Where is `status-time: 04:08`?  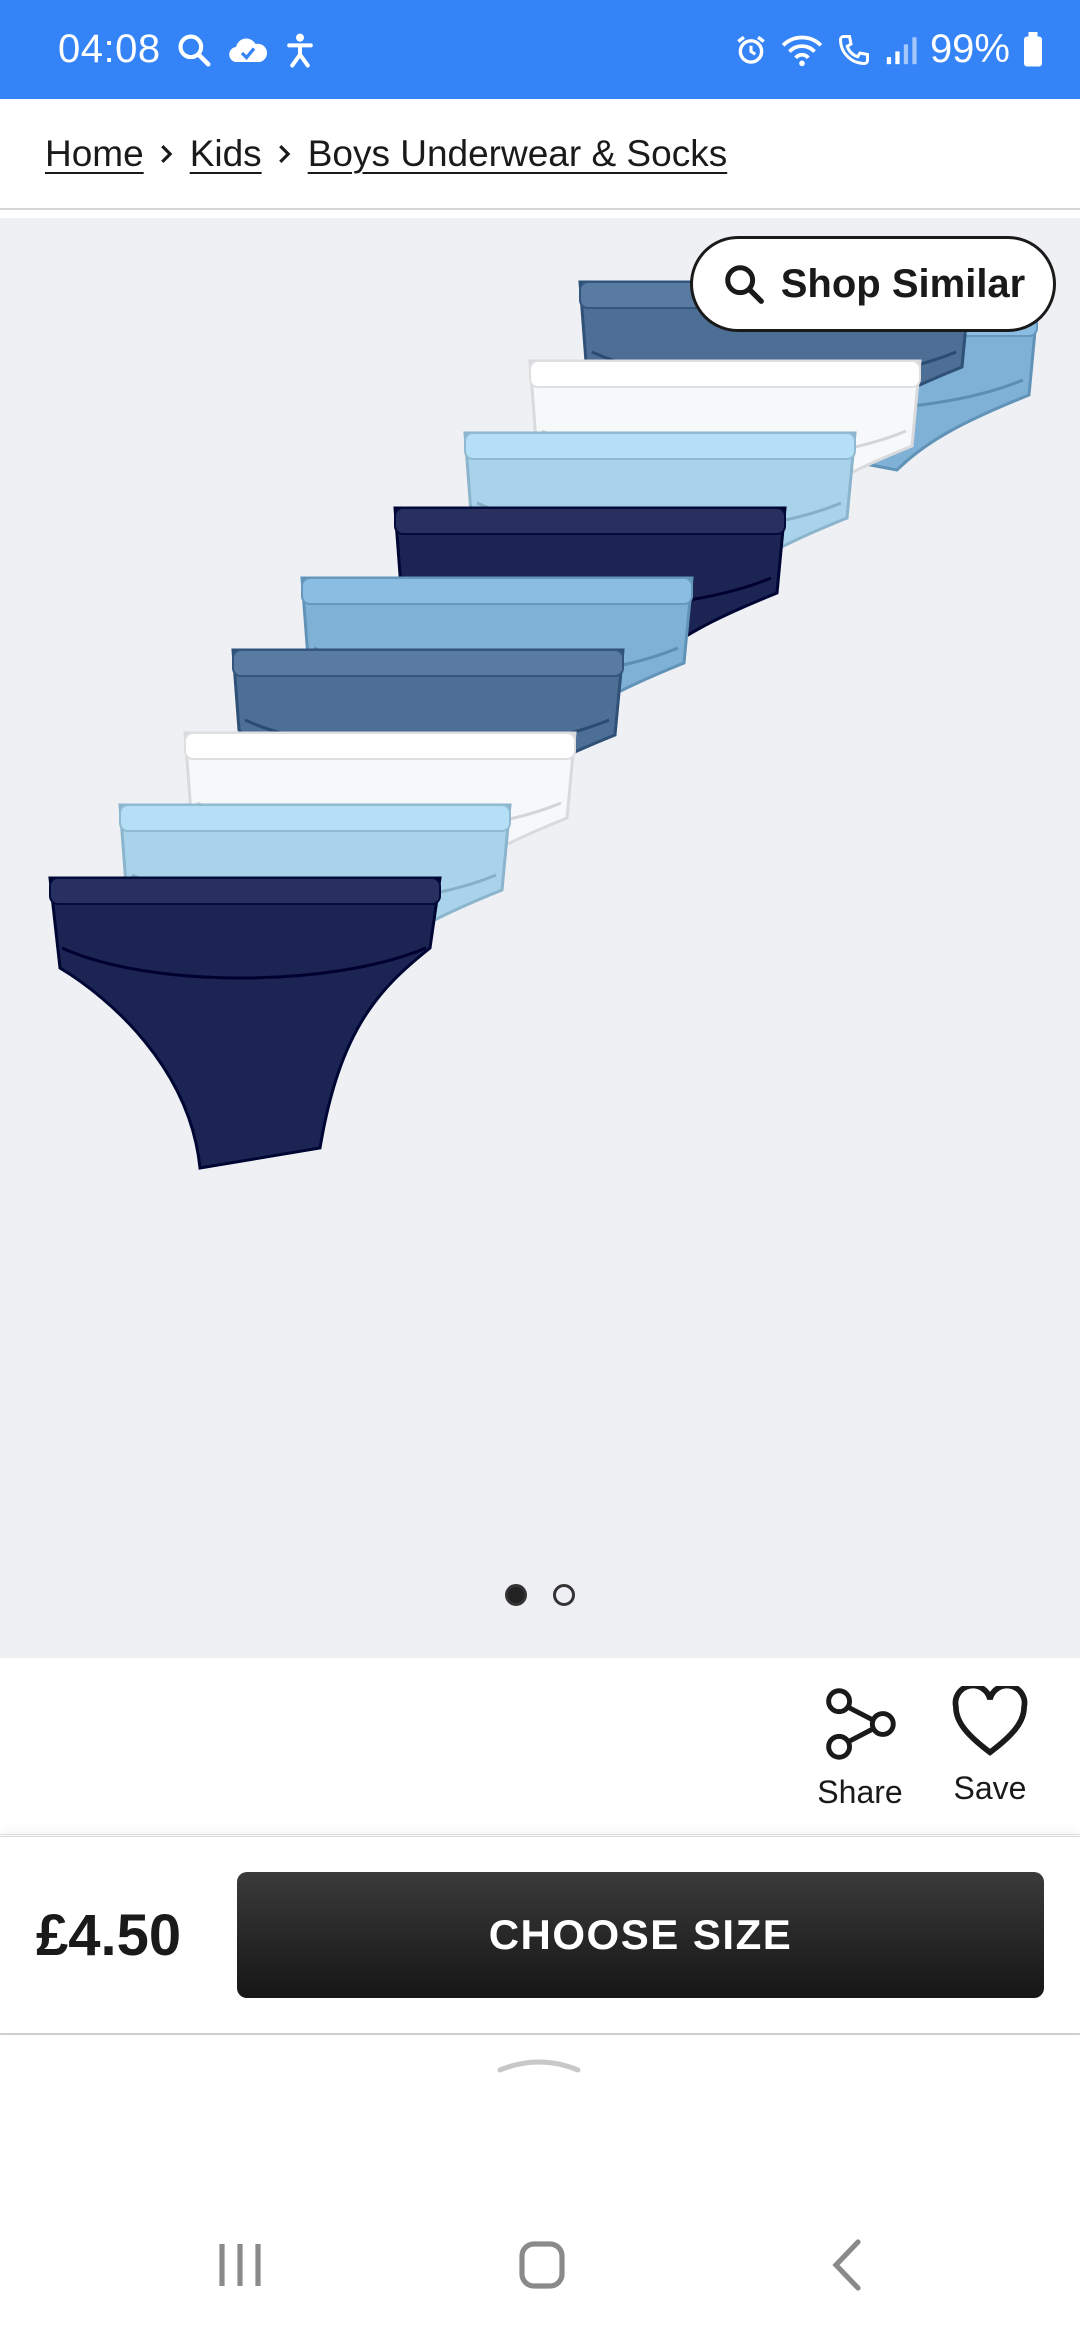
status-time: 04:08 is located at coordinates (109, 49).